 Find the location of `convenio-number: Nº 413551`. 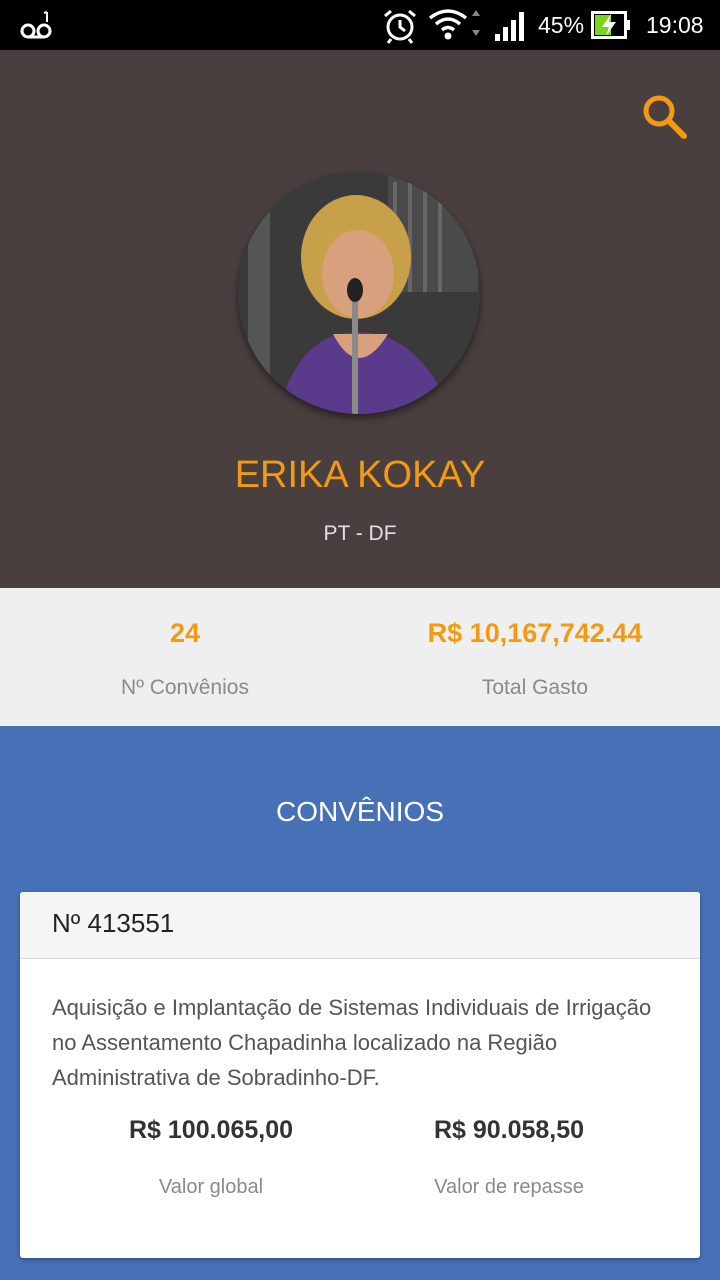

convenio-number: Nº 413551 is located at coordinates (113, 923).